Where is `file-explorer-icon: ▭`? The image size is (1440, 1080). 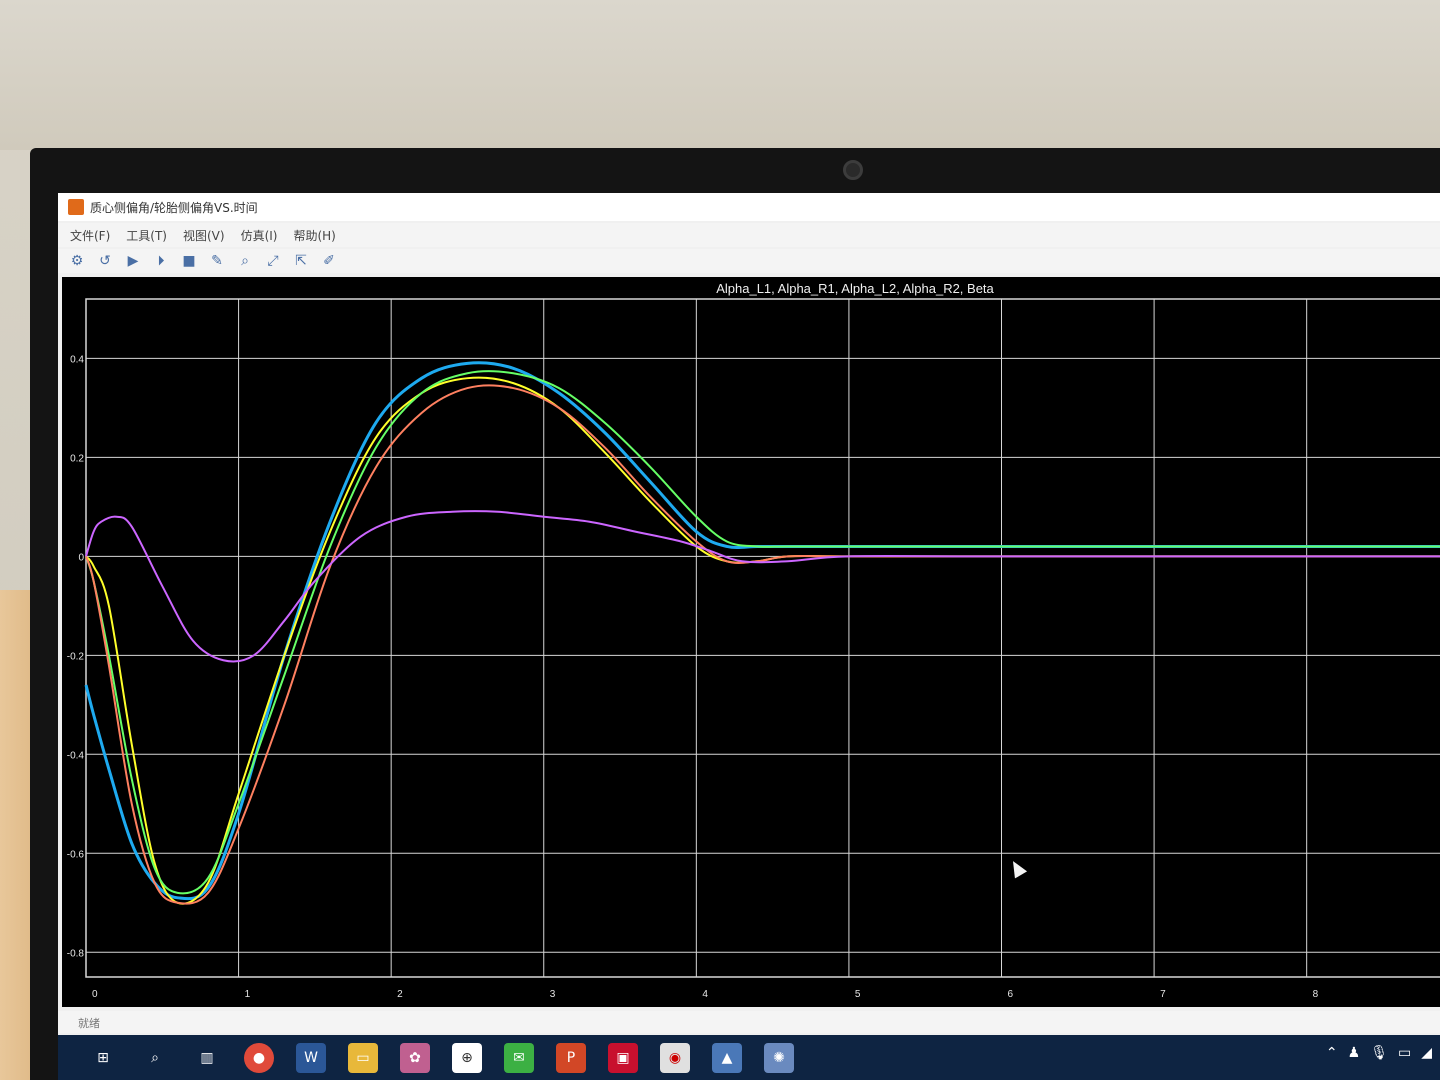 file-explorer-icon: ▭ is located at coordinates (363, 1057).